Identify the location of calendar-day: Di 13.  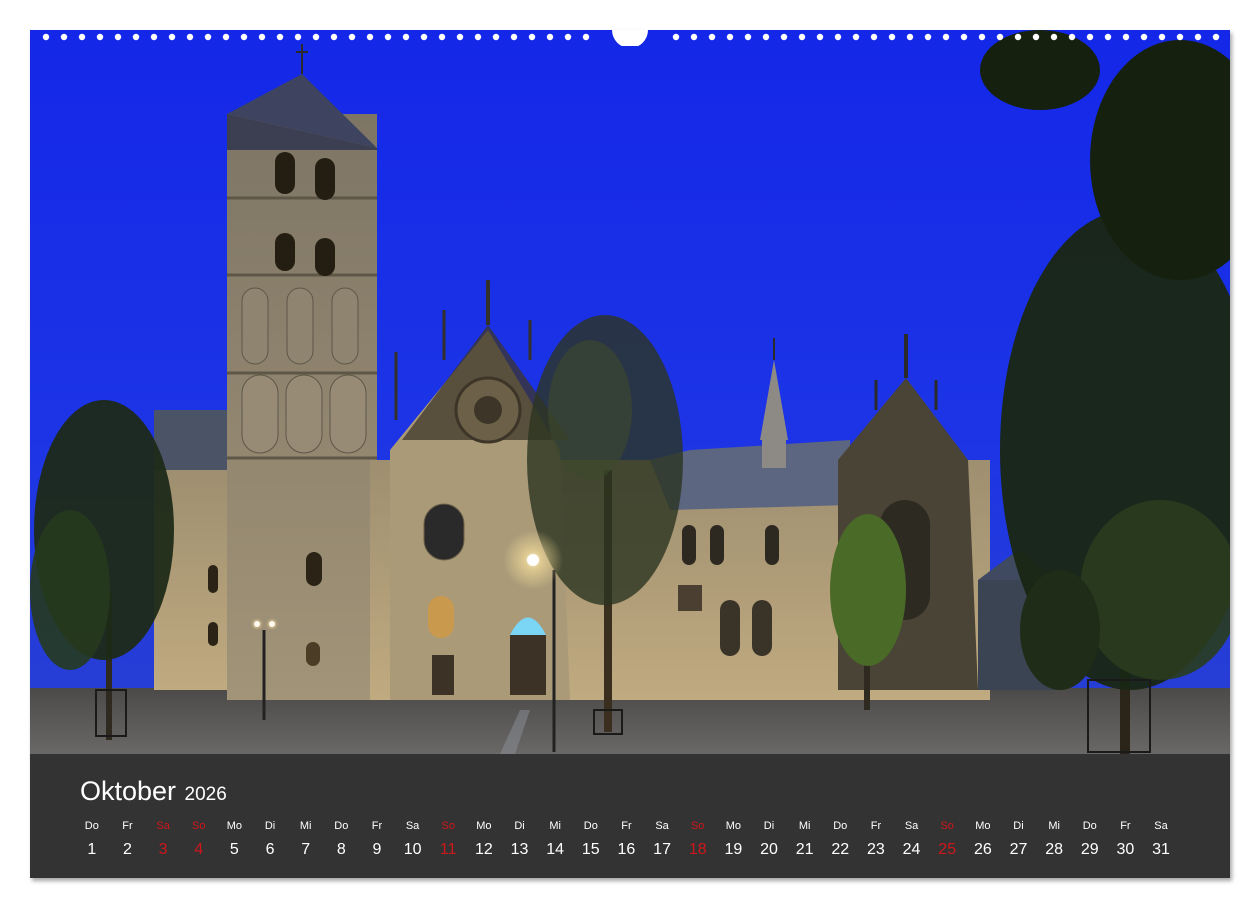
(520, 840).